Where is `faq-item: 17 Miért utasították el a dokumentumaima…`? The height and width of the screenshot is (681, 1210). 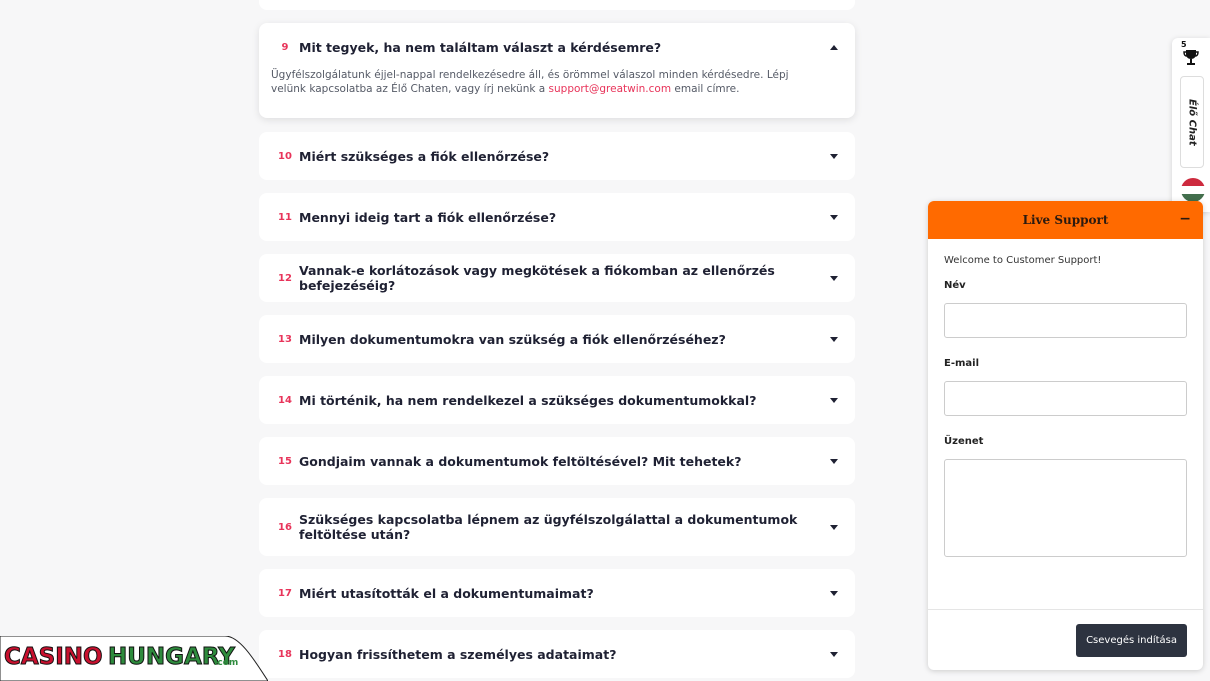
faq-item: 17 Miért utasították el a dokumentumaima… is located at coordinates (557, 593).